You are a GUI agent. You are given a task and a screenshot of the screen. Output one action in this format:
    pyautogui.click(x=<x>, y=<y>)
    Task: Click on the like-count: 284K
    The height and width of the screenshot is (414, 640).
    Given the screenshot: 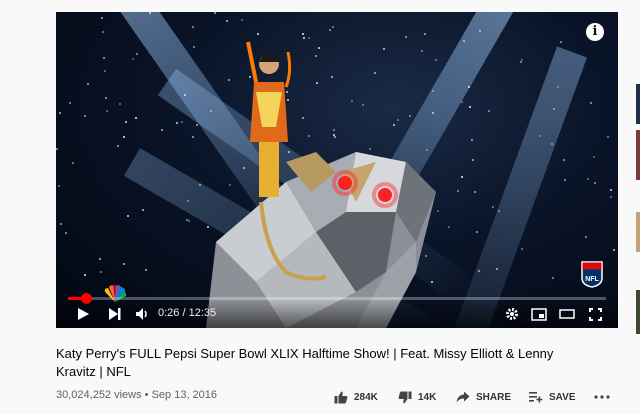 What is the action you would take?
    pyautogui.click(x=366, y=397)
    